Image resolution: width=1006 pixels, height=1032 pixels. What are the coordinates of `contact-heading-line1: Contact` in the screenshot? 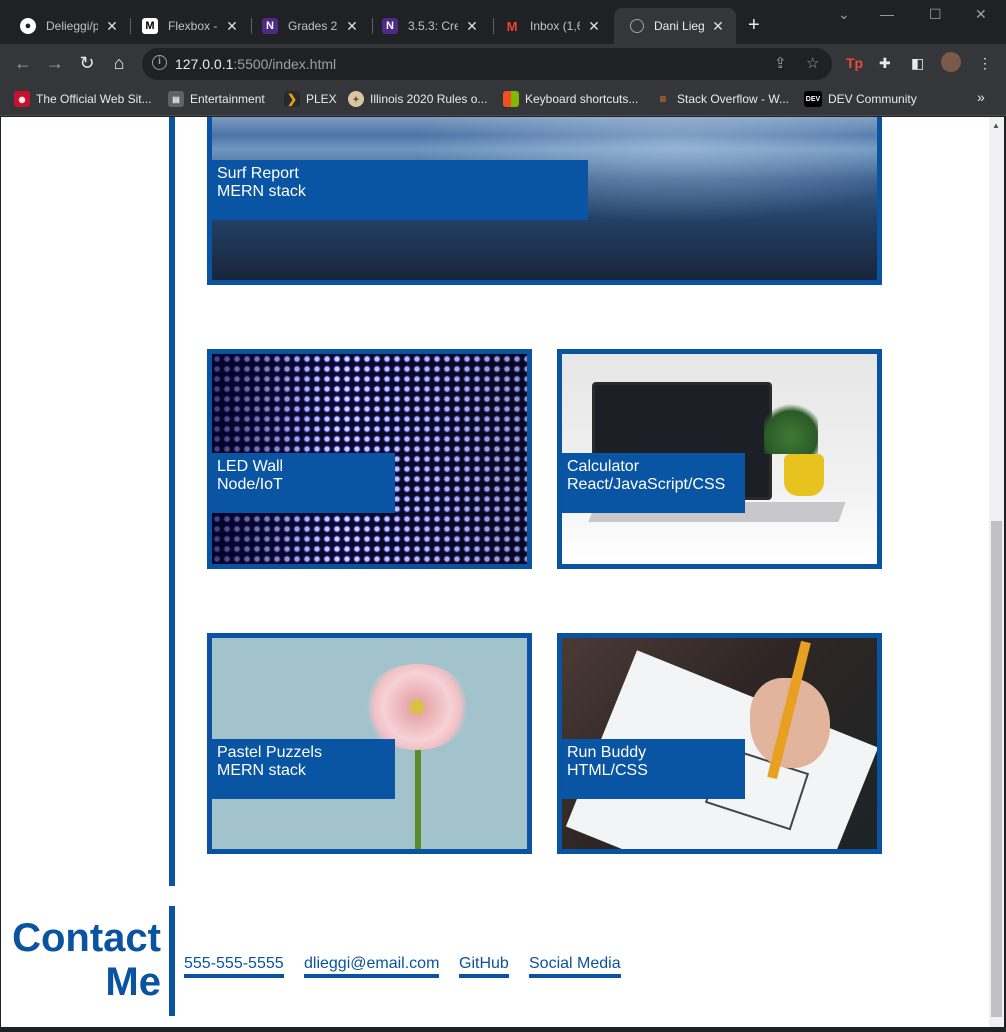 It's located at (86, 938).